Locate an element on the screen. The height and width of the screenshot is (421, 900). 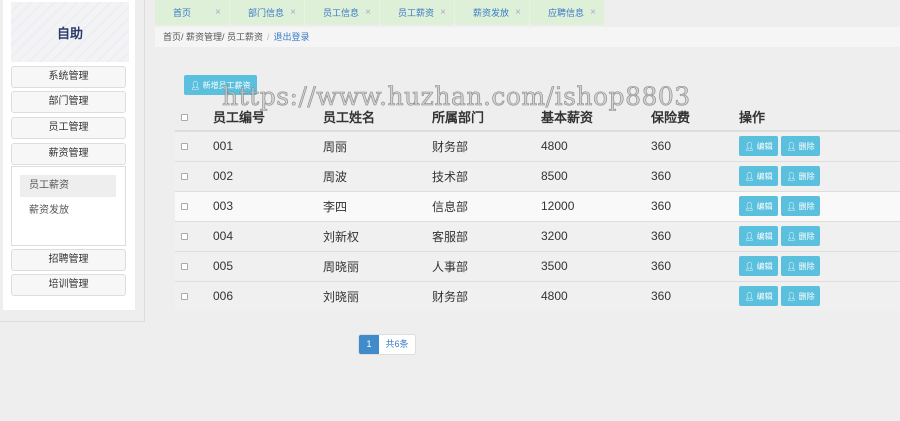
tab-item: 应聘信息 × is located at coordinates (567, 12).